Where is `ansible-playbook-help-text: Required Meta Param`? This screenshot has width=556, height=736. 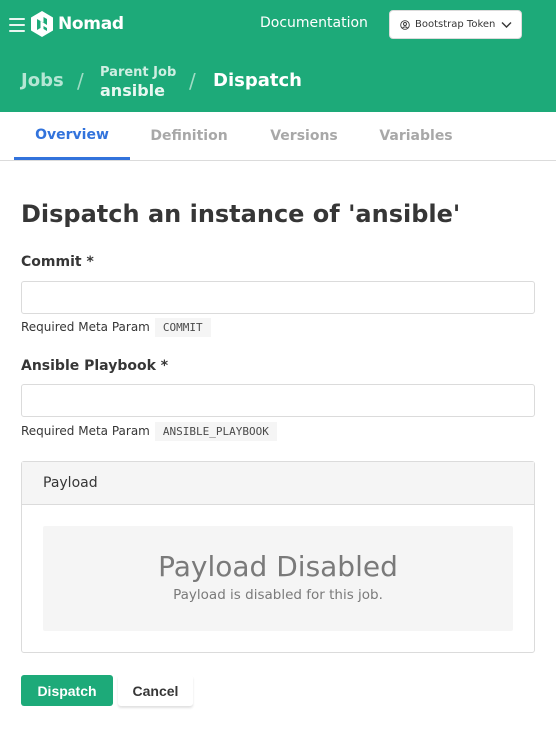 ansible-playbook-help-text: Required Meta Param is located at coordinates (85, 431).